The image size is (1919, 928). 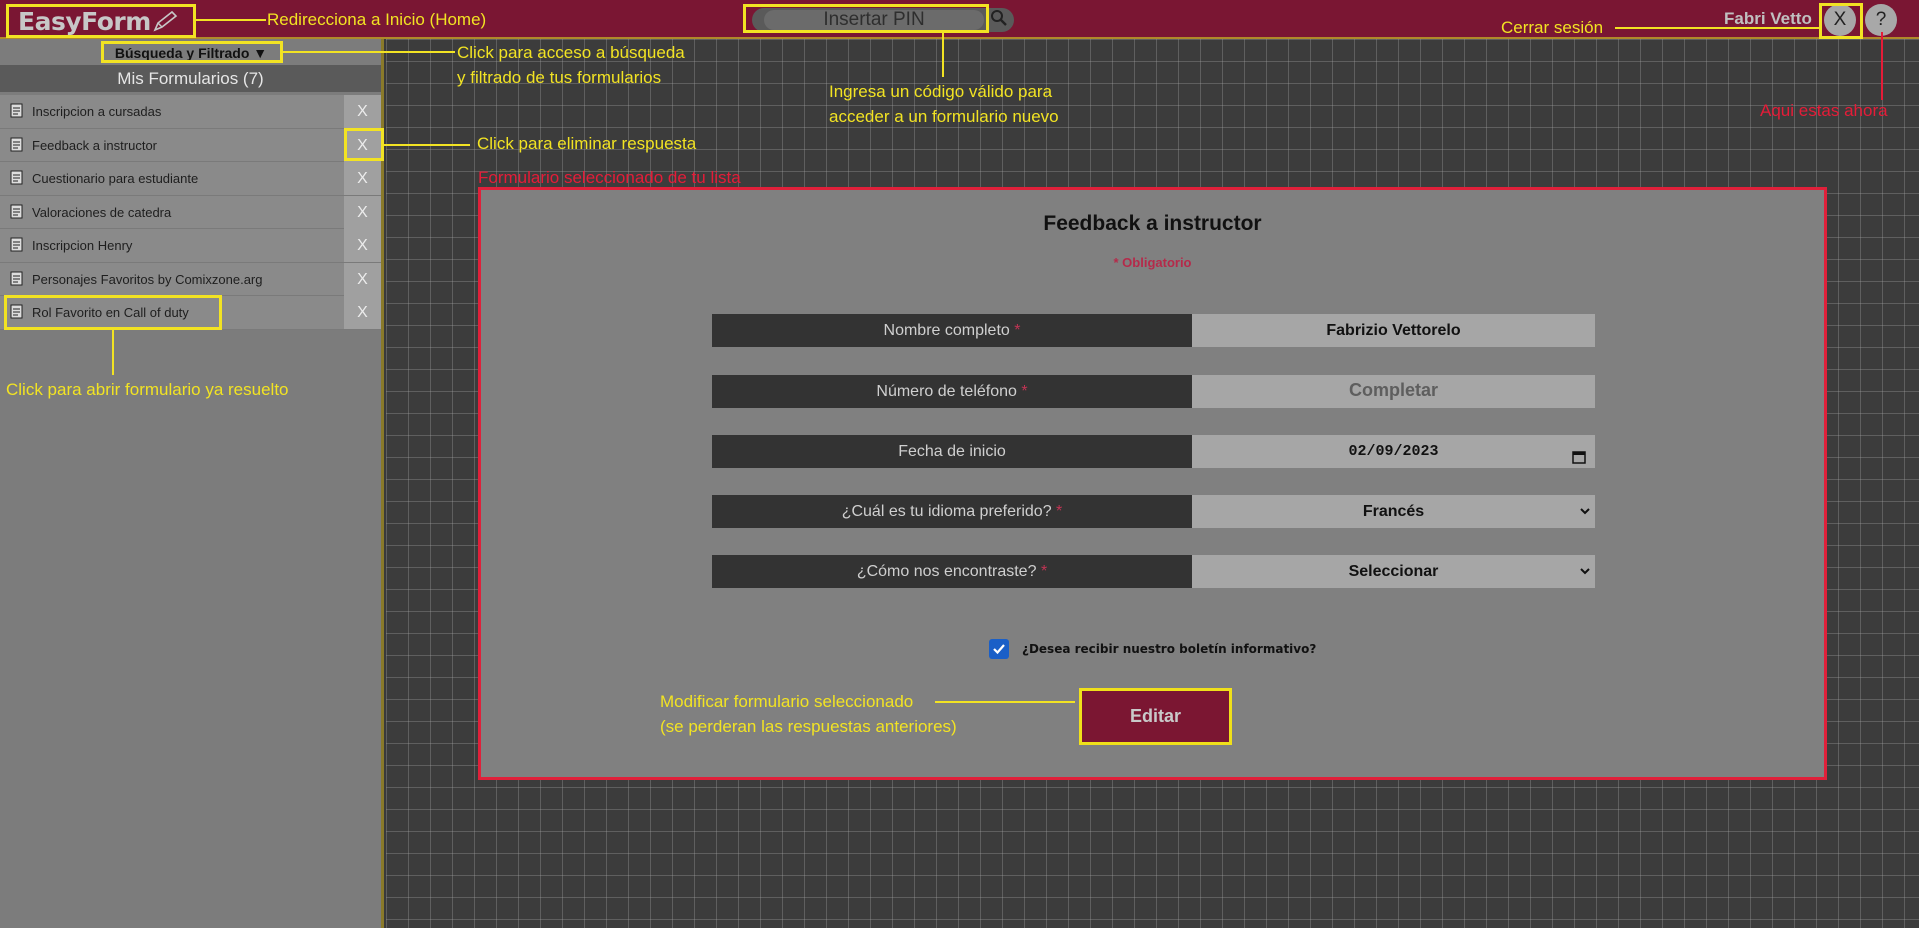 What do you see at coordinates (147, 389) in the screenshot?
I see `annotation-open: Click para abrir formulario ya resuelto` at bounding box center [147, 389].